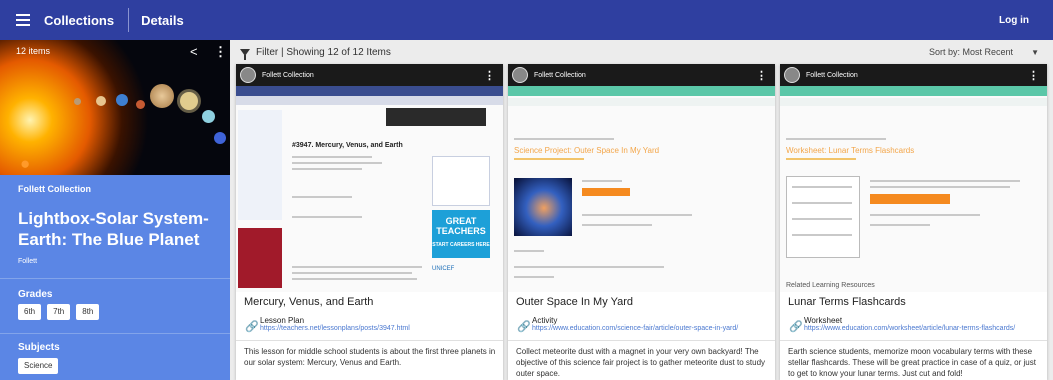 The image size is (1053, 380). What do you see at coordinates (323, 52) in the screenshot?
I see `filter-status: Filter | Showing 12 of 12 Items` at bounding box center [323, 52].